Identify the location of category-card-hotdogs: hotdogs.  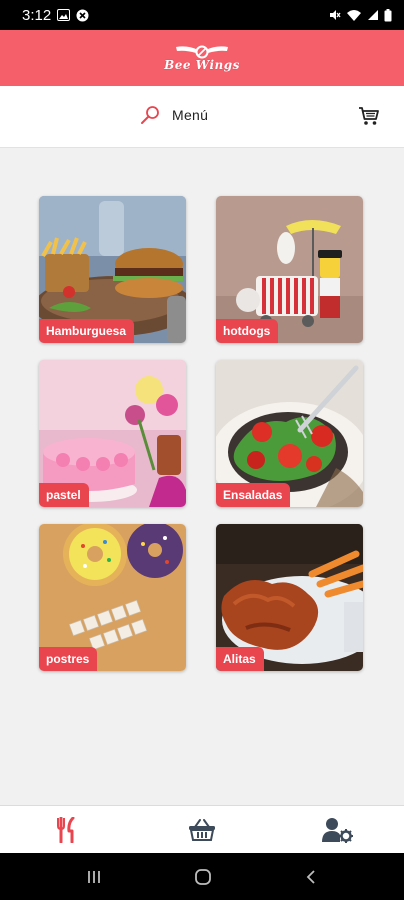
(289, 269).